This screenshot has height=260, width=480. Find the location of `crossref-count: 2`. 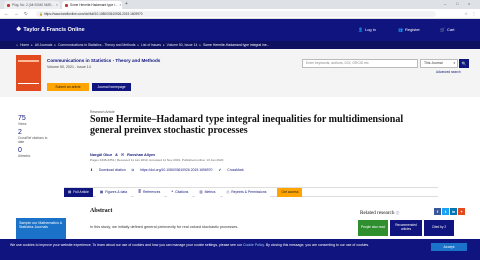

crossref-count: 2 is located at coordinates (35, 132).